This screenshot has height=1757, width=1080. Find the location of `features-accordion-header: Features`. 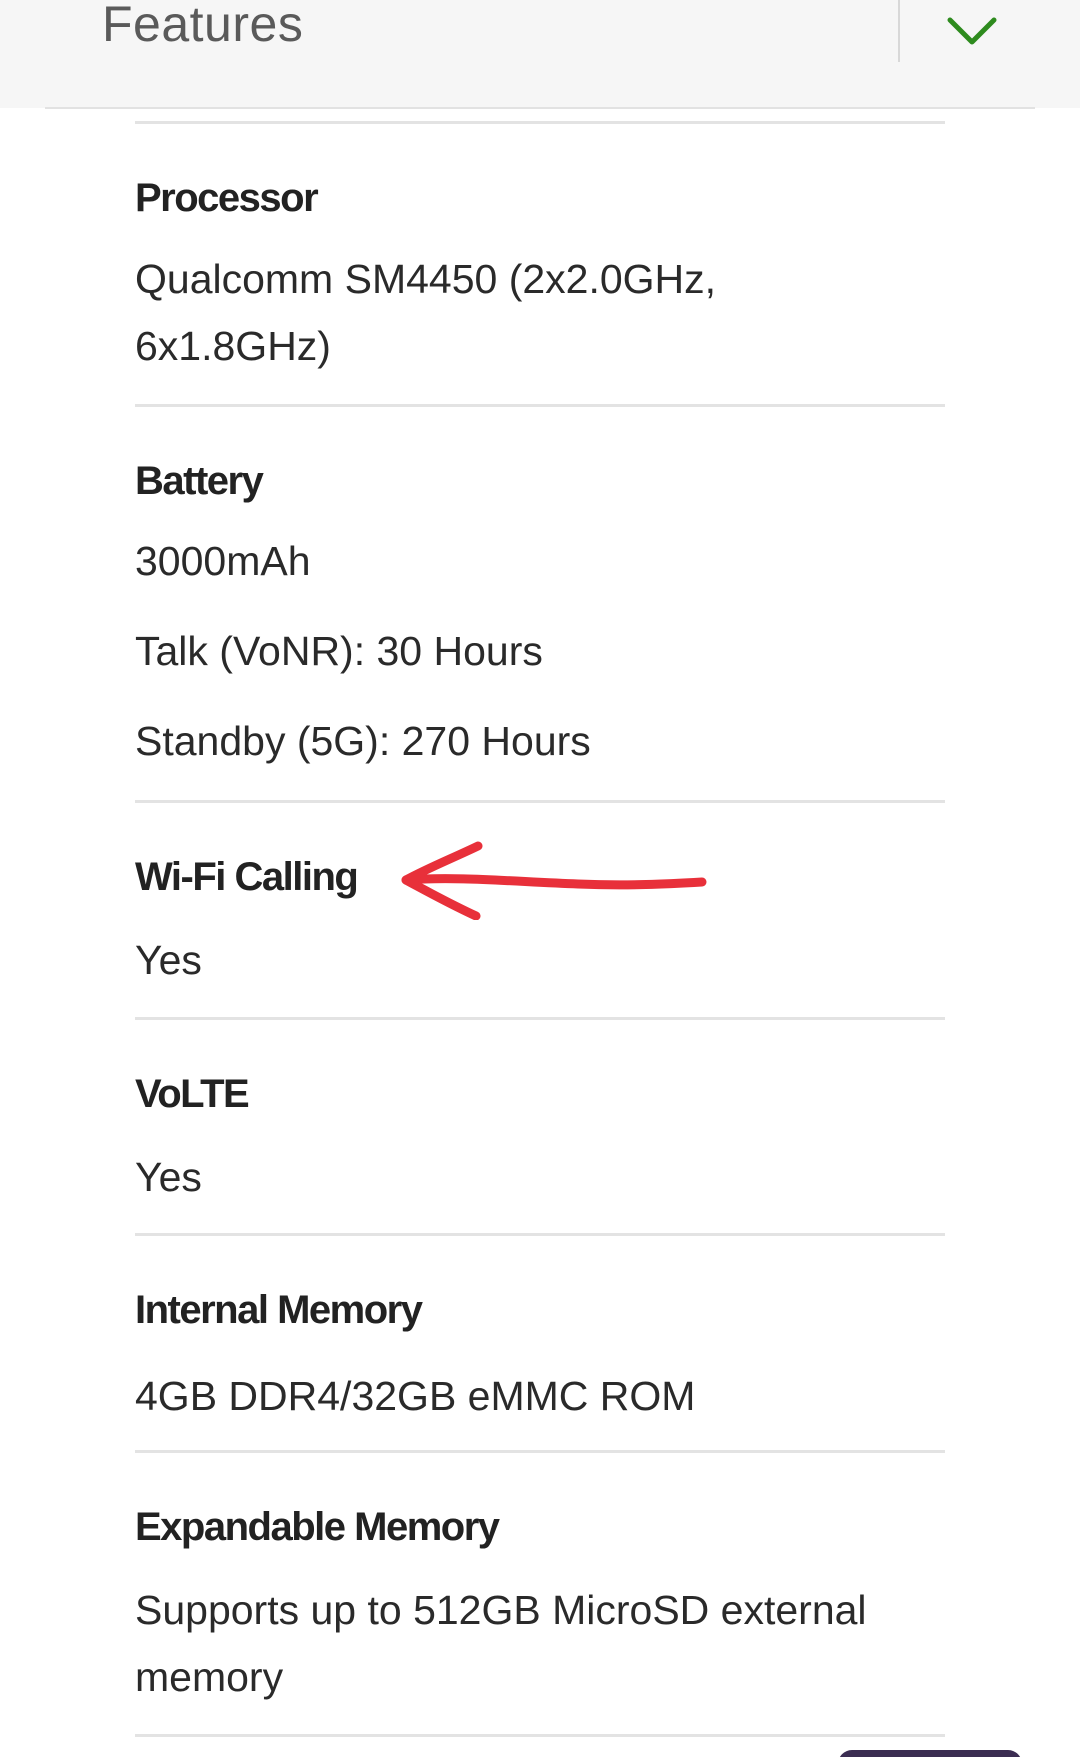

features-accordion-header: Features is located at coordinates (540, 54).